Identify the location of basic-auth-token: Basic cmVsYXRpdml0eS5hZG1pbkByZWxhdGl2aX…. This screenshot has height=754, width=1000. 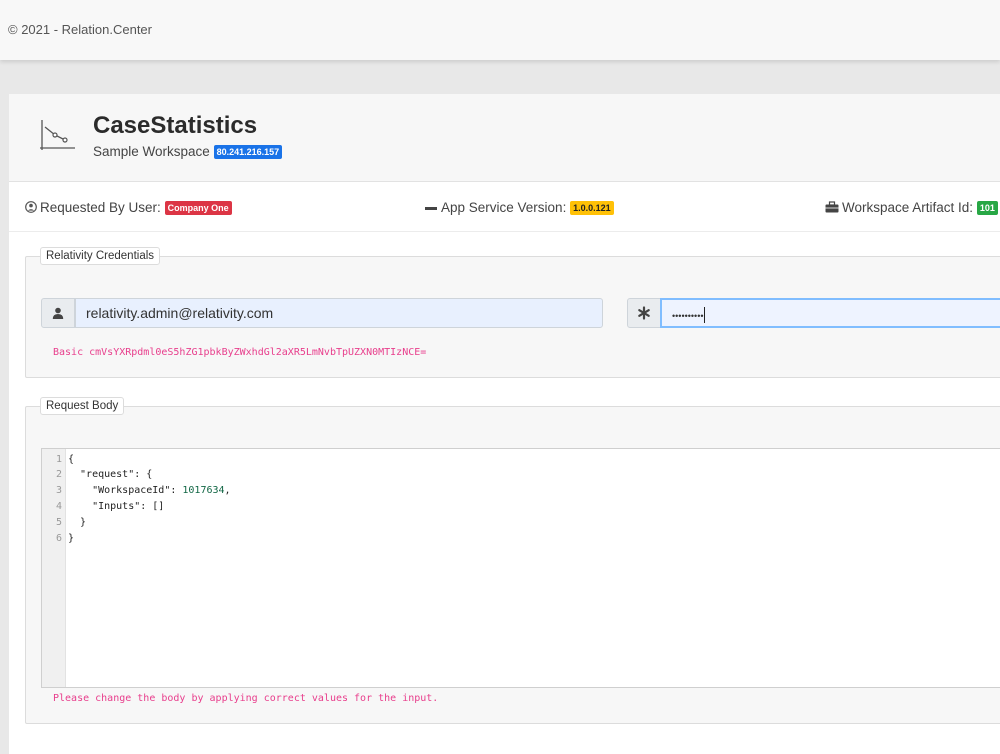
(240, 352).